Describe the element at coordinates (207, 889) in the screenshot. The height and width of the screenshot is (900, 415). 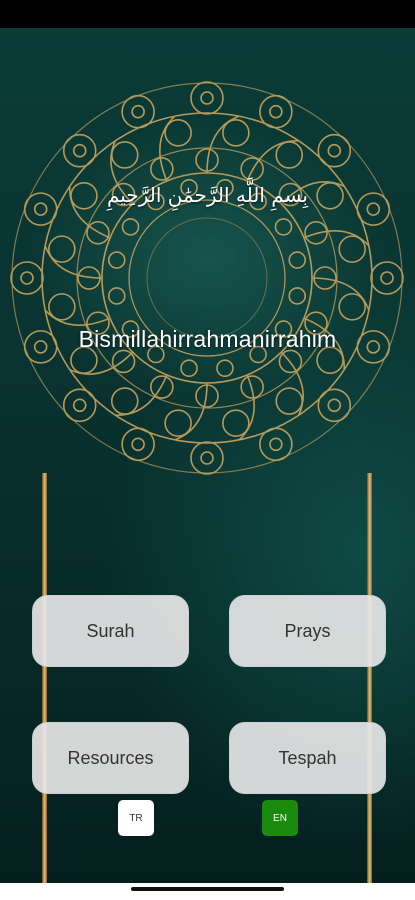
I see `home-indicator` at that location.